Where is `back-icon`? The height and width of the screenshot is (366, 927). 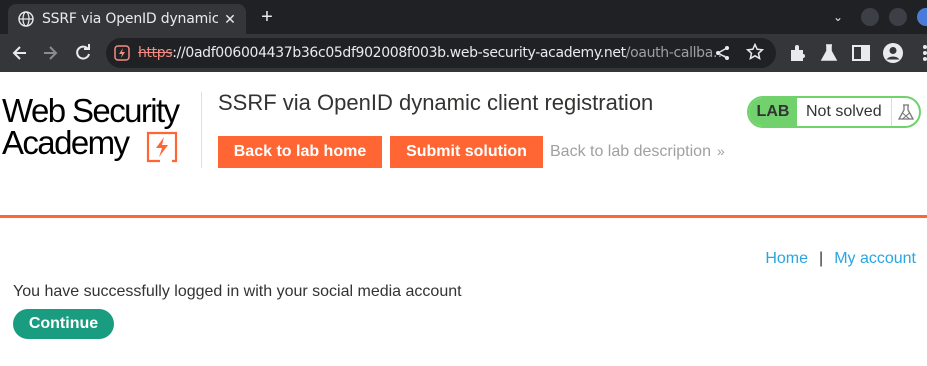
back-icon is located at coordinates (20, 53).